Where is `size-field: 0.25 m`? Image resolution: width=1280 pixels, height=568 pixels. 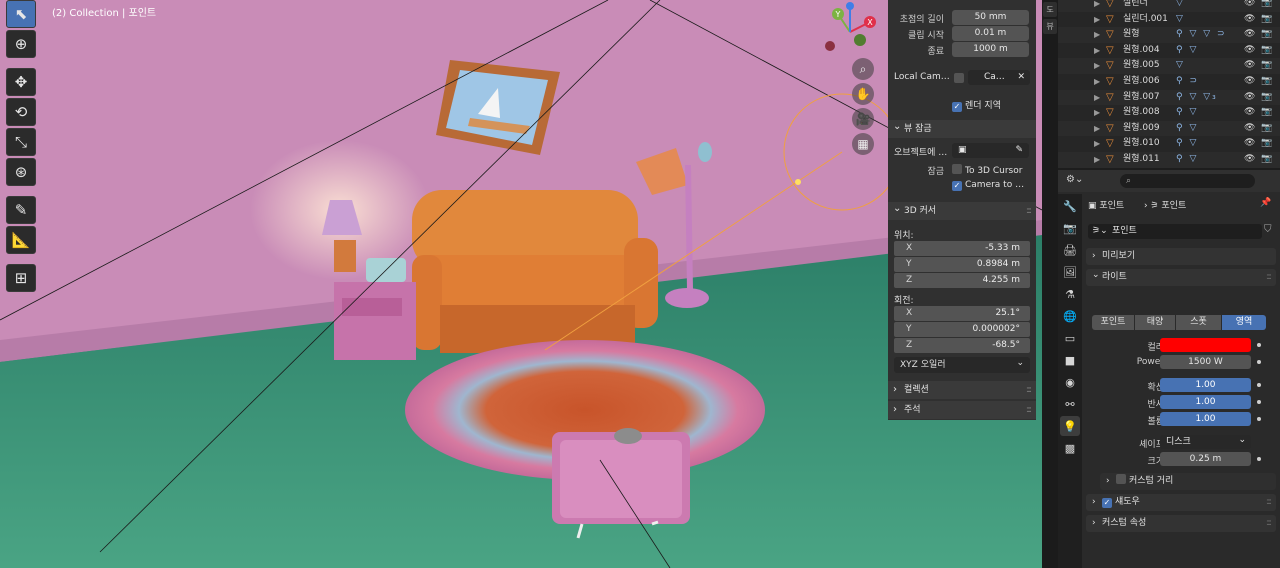 size-field: 0.25 m is located at coordinates (1205, 459).